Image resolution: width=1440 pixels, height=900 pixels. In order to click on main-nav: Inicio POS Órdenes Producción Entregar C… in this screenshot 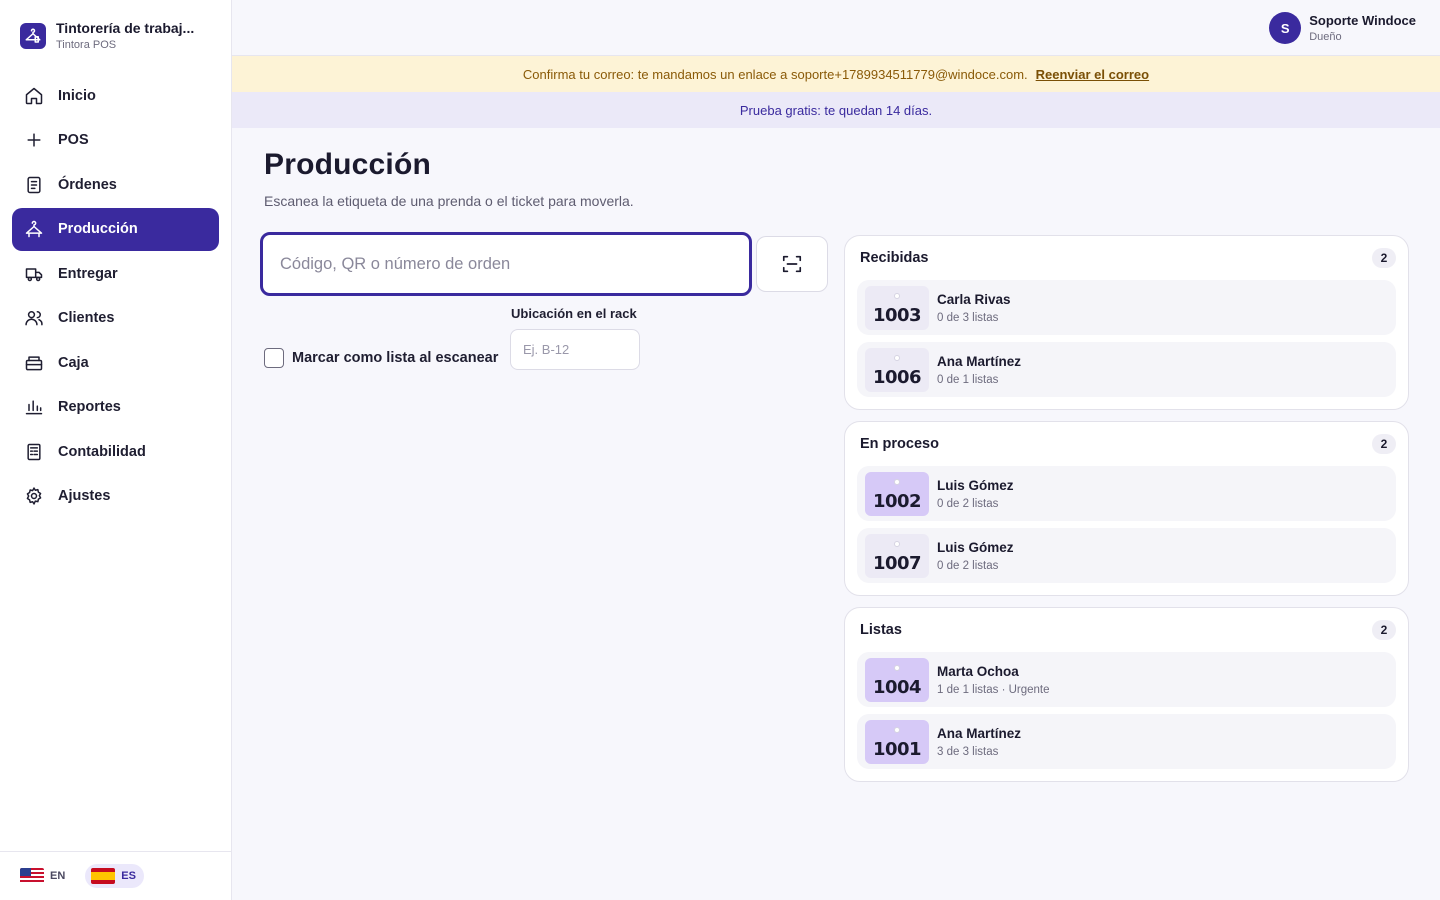, I will do `click(115, 296)`.